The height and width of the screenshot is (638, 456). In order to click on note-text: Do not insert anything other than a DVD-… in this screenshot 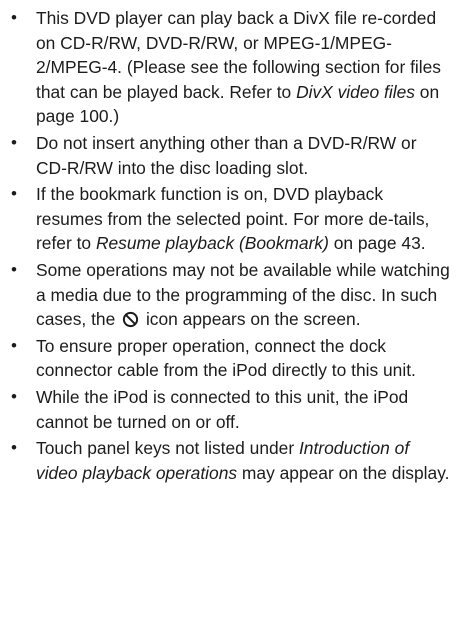, I will do `click(226, 155)`.